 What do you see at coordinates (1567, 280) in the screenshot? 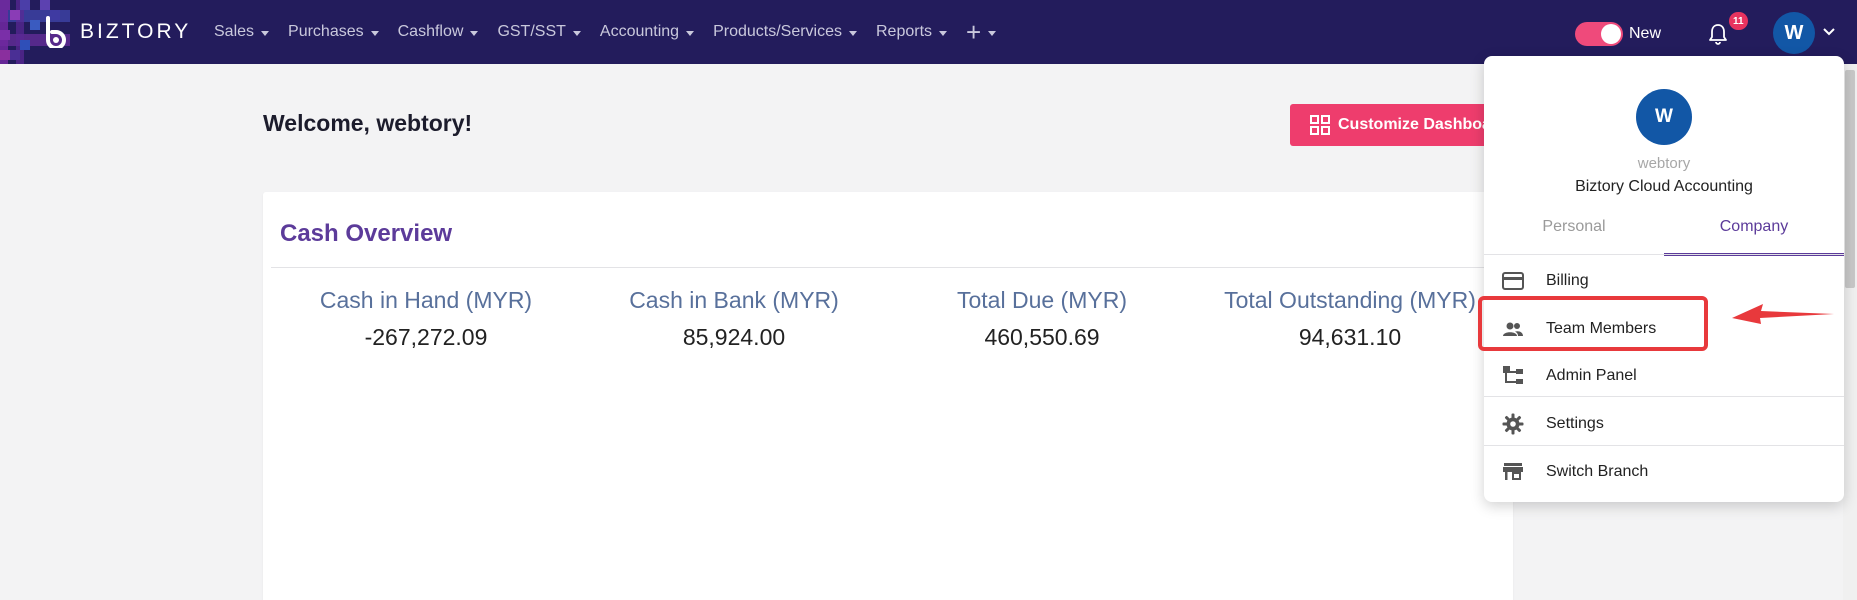
I see `menu-item-label: Billing` at bounding box center [1567, 280].